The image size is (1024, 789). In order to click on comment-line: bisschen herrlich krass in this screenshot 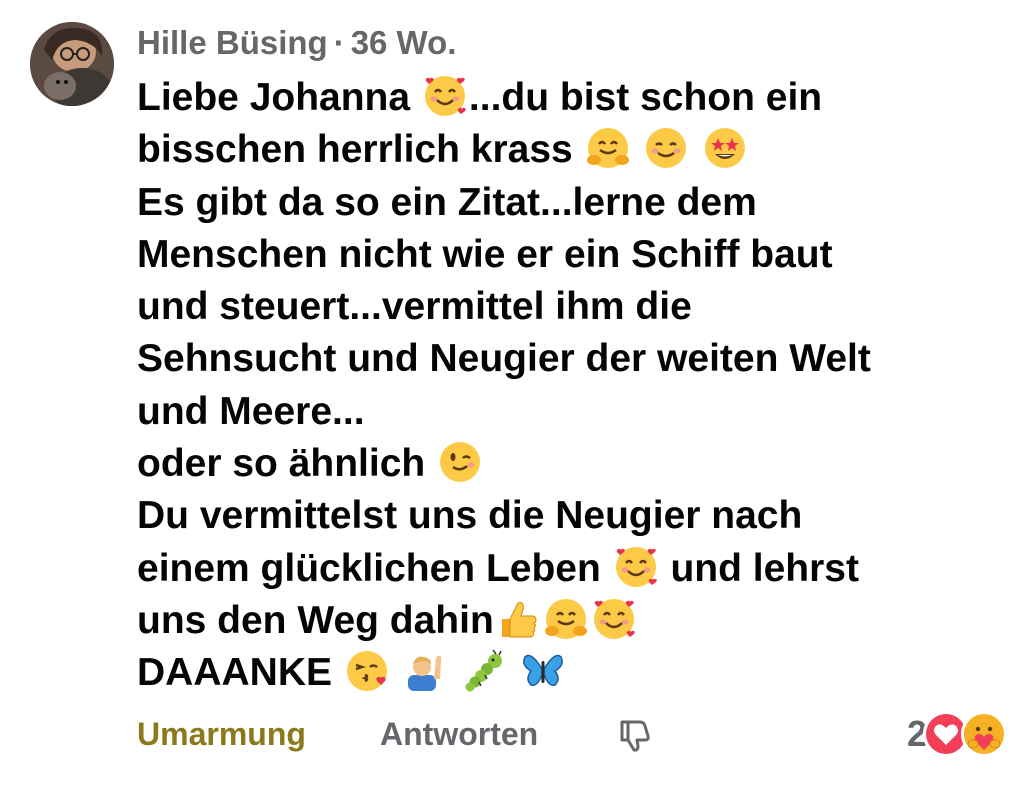, I will do `click(567, 150)`.